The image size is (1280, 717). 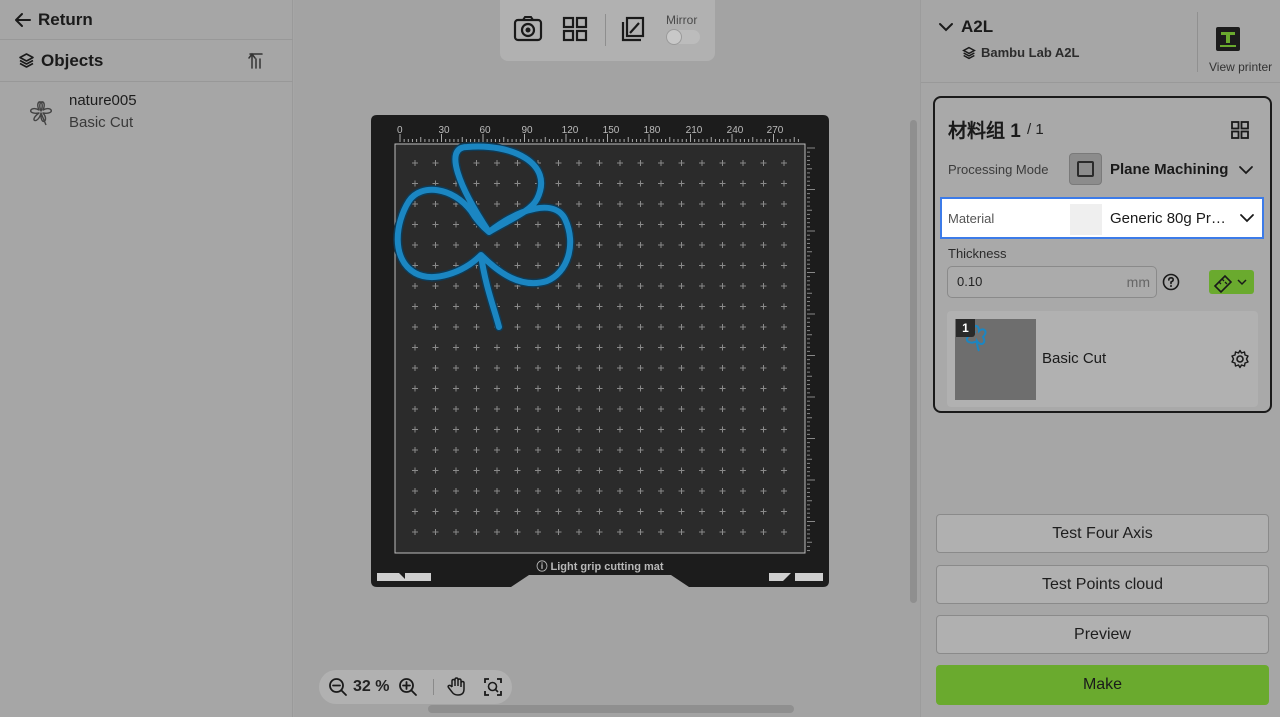 I want to click on ruler-tick-label: 270, so click(x=775, y=130).